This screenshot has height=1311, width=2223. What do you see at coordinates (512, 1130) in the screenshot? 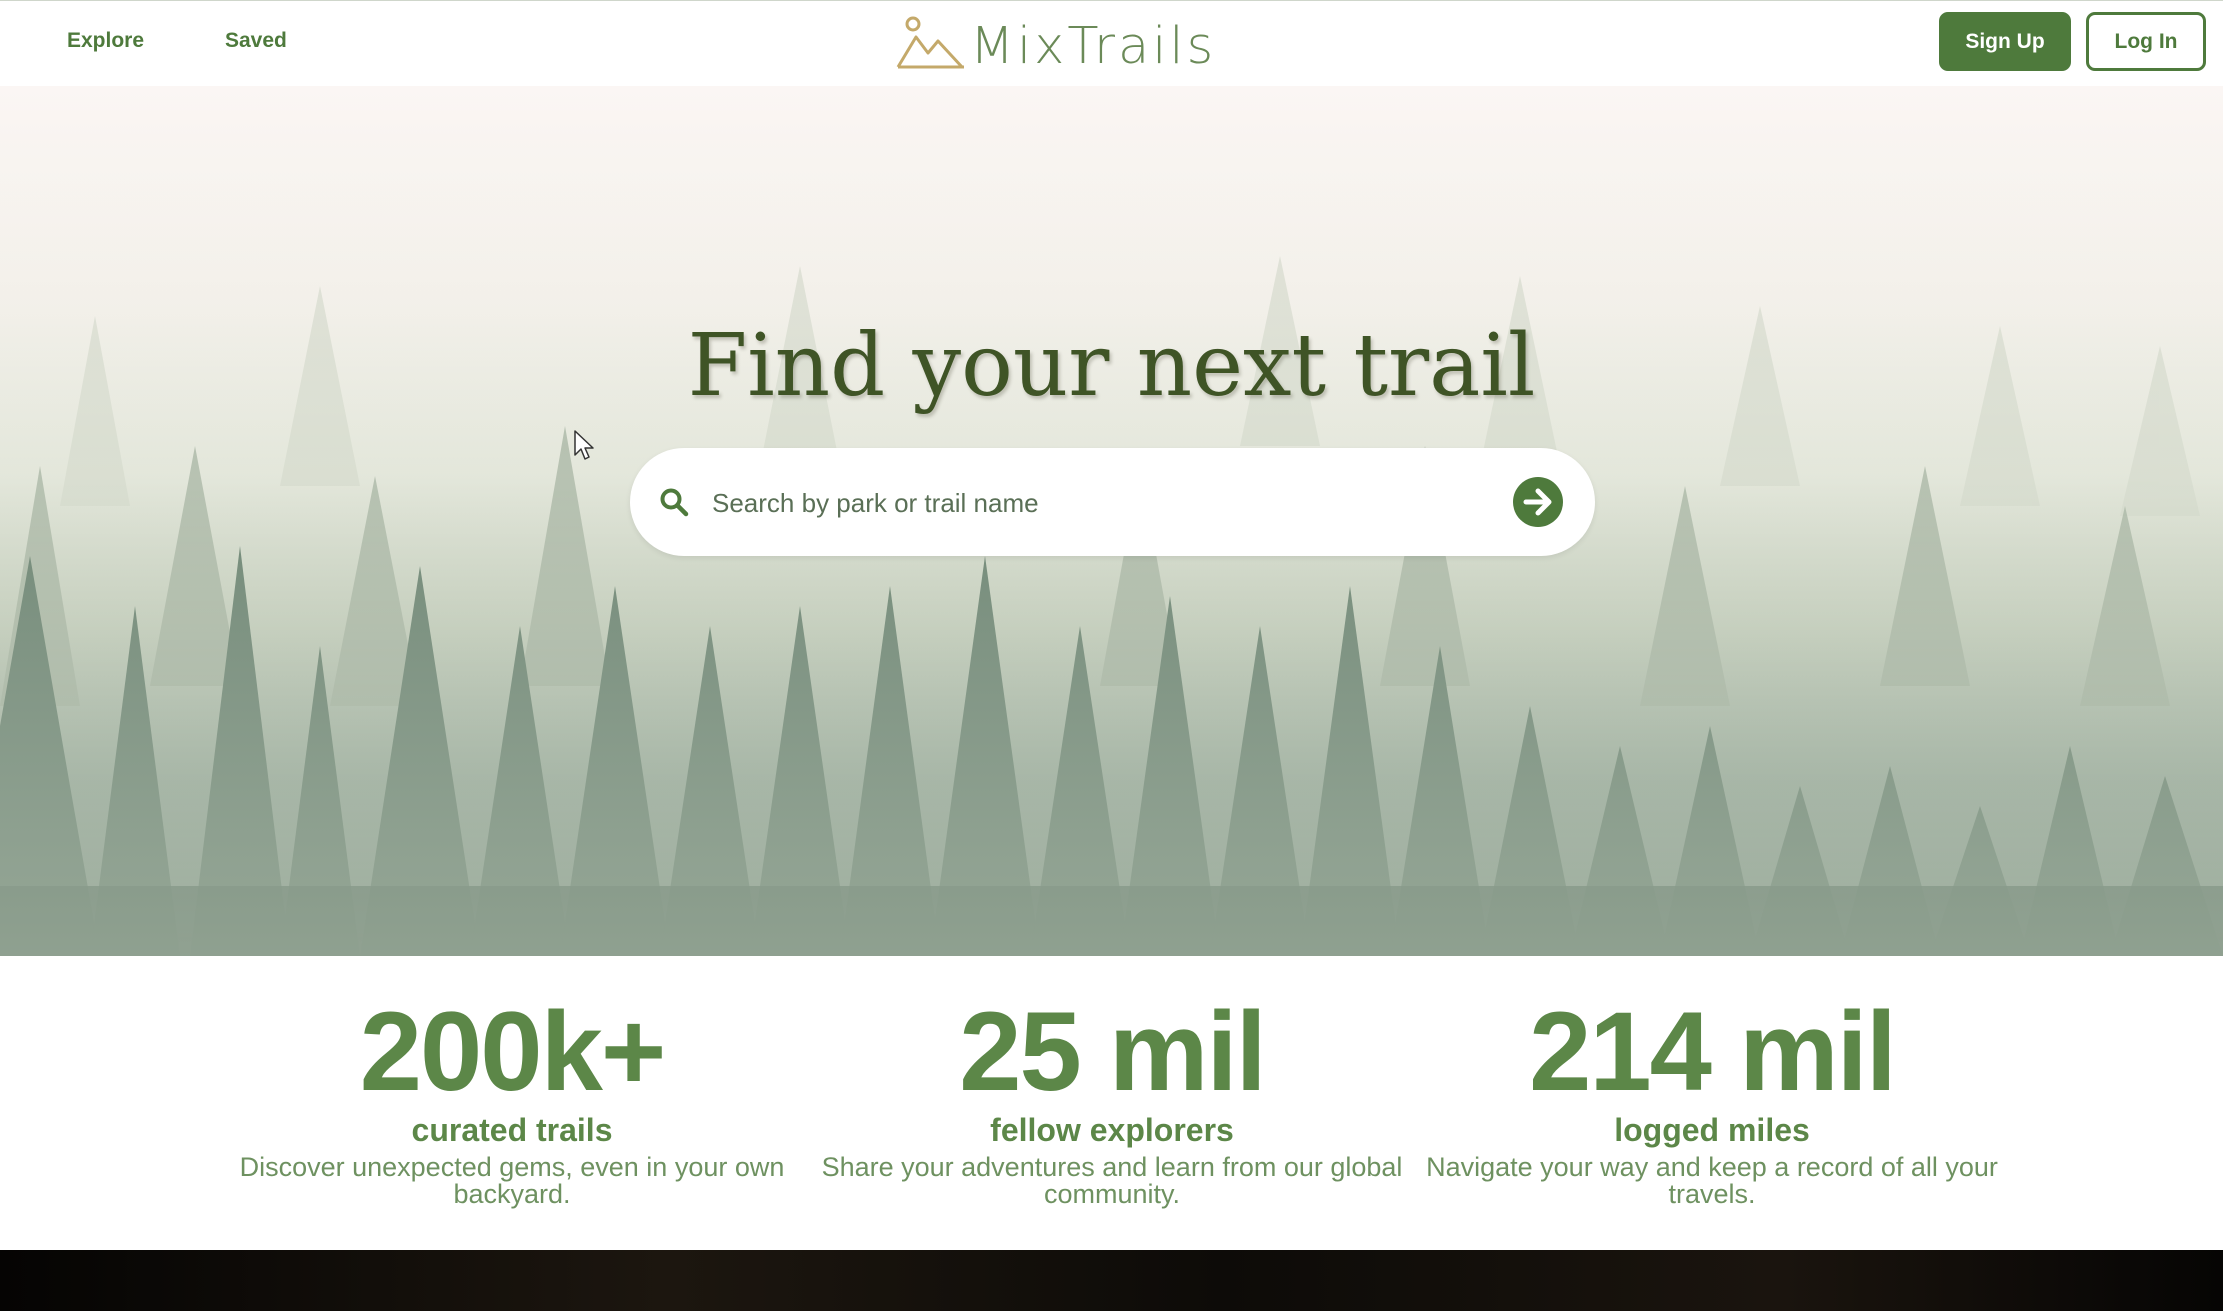
I see `stat-label: curated trails` at bounding box center [512, 1130].